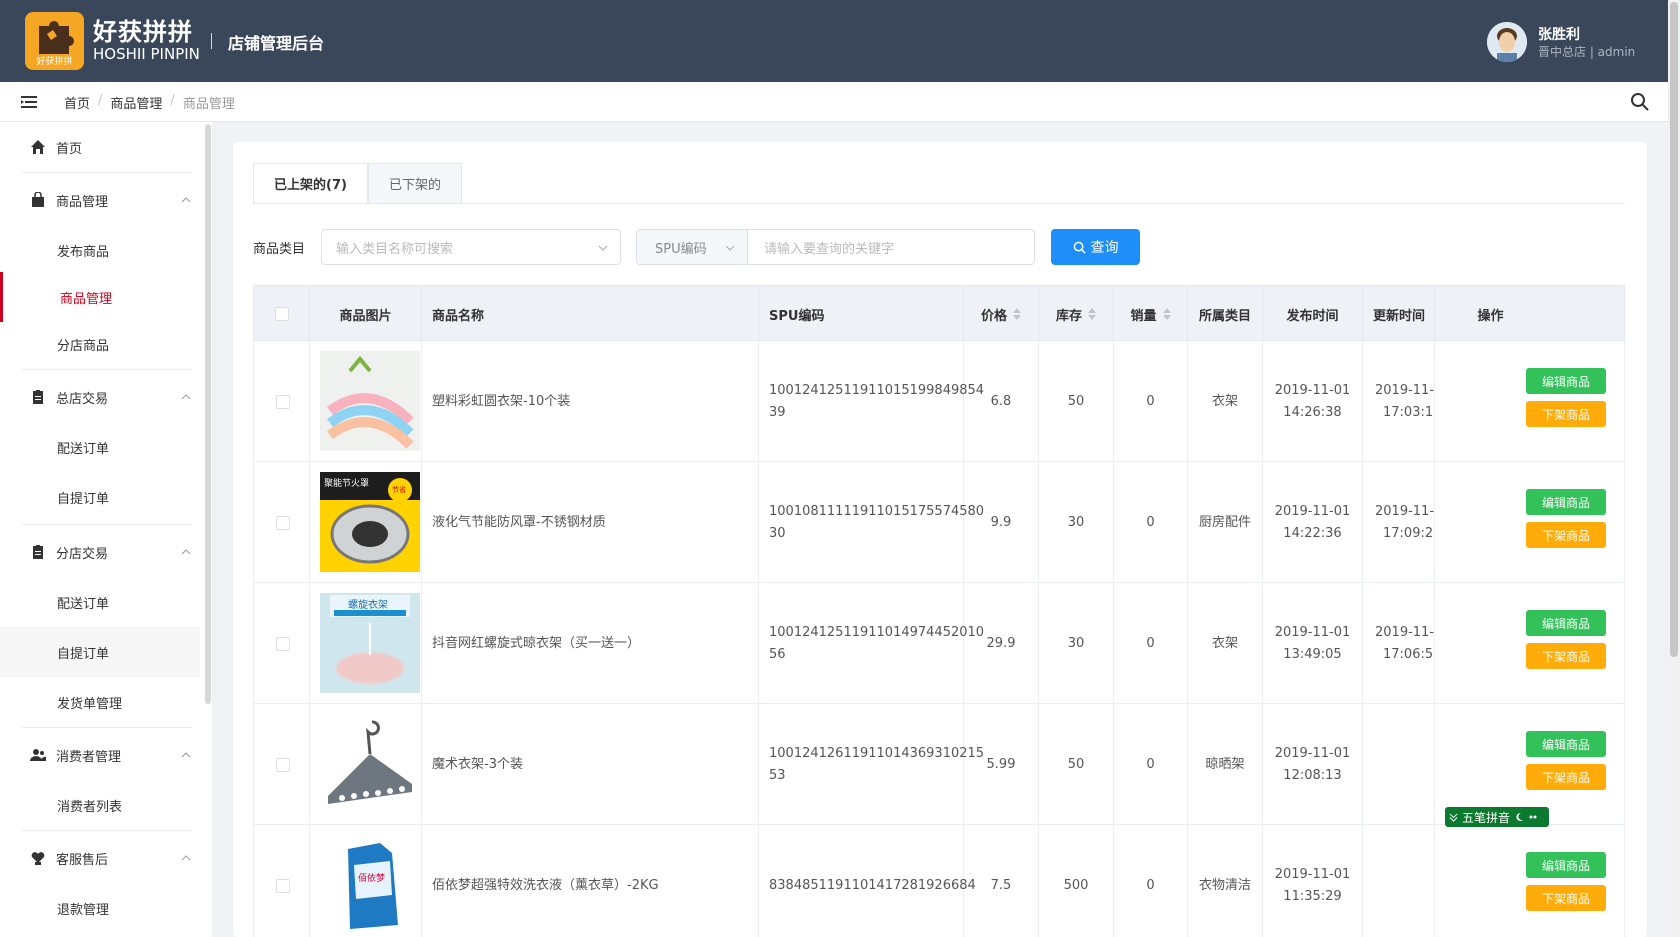 This screenshot has width=1680, height=937. I want to click on publish-time-cell: 2019-11-01 14:26:38, so click(1313, 401).